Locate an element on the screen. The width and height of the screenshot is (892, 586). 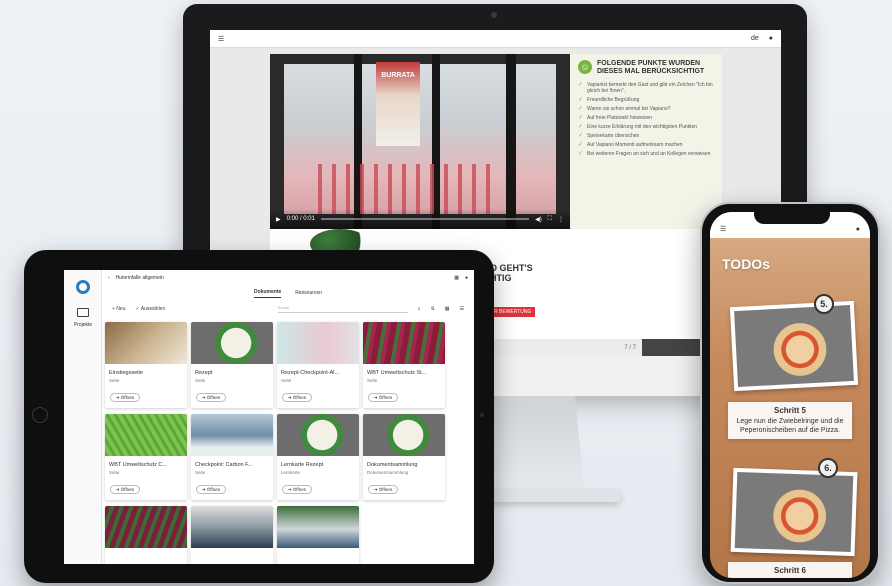
sidebar-item-projects: Projekte is located at coordinates (83, 325).